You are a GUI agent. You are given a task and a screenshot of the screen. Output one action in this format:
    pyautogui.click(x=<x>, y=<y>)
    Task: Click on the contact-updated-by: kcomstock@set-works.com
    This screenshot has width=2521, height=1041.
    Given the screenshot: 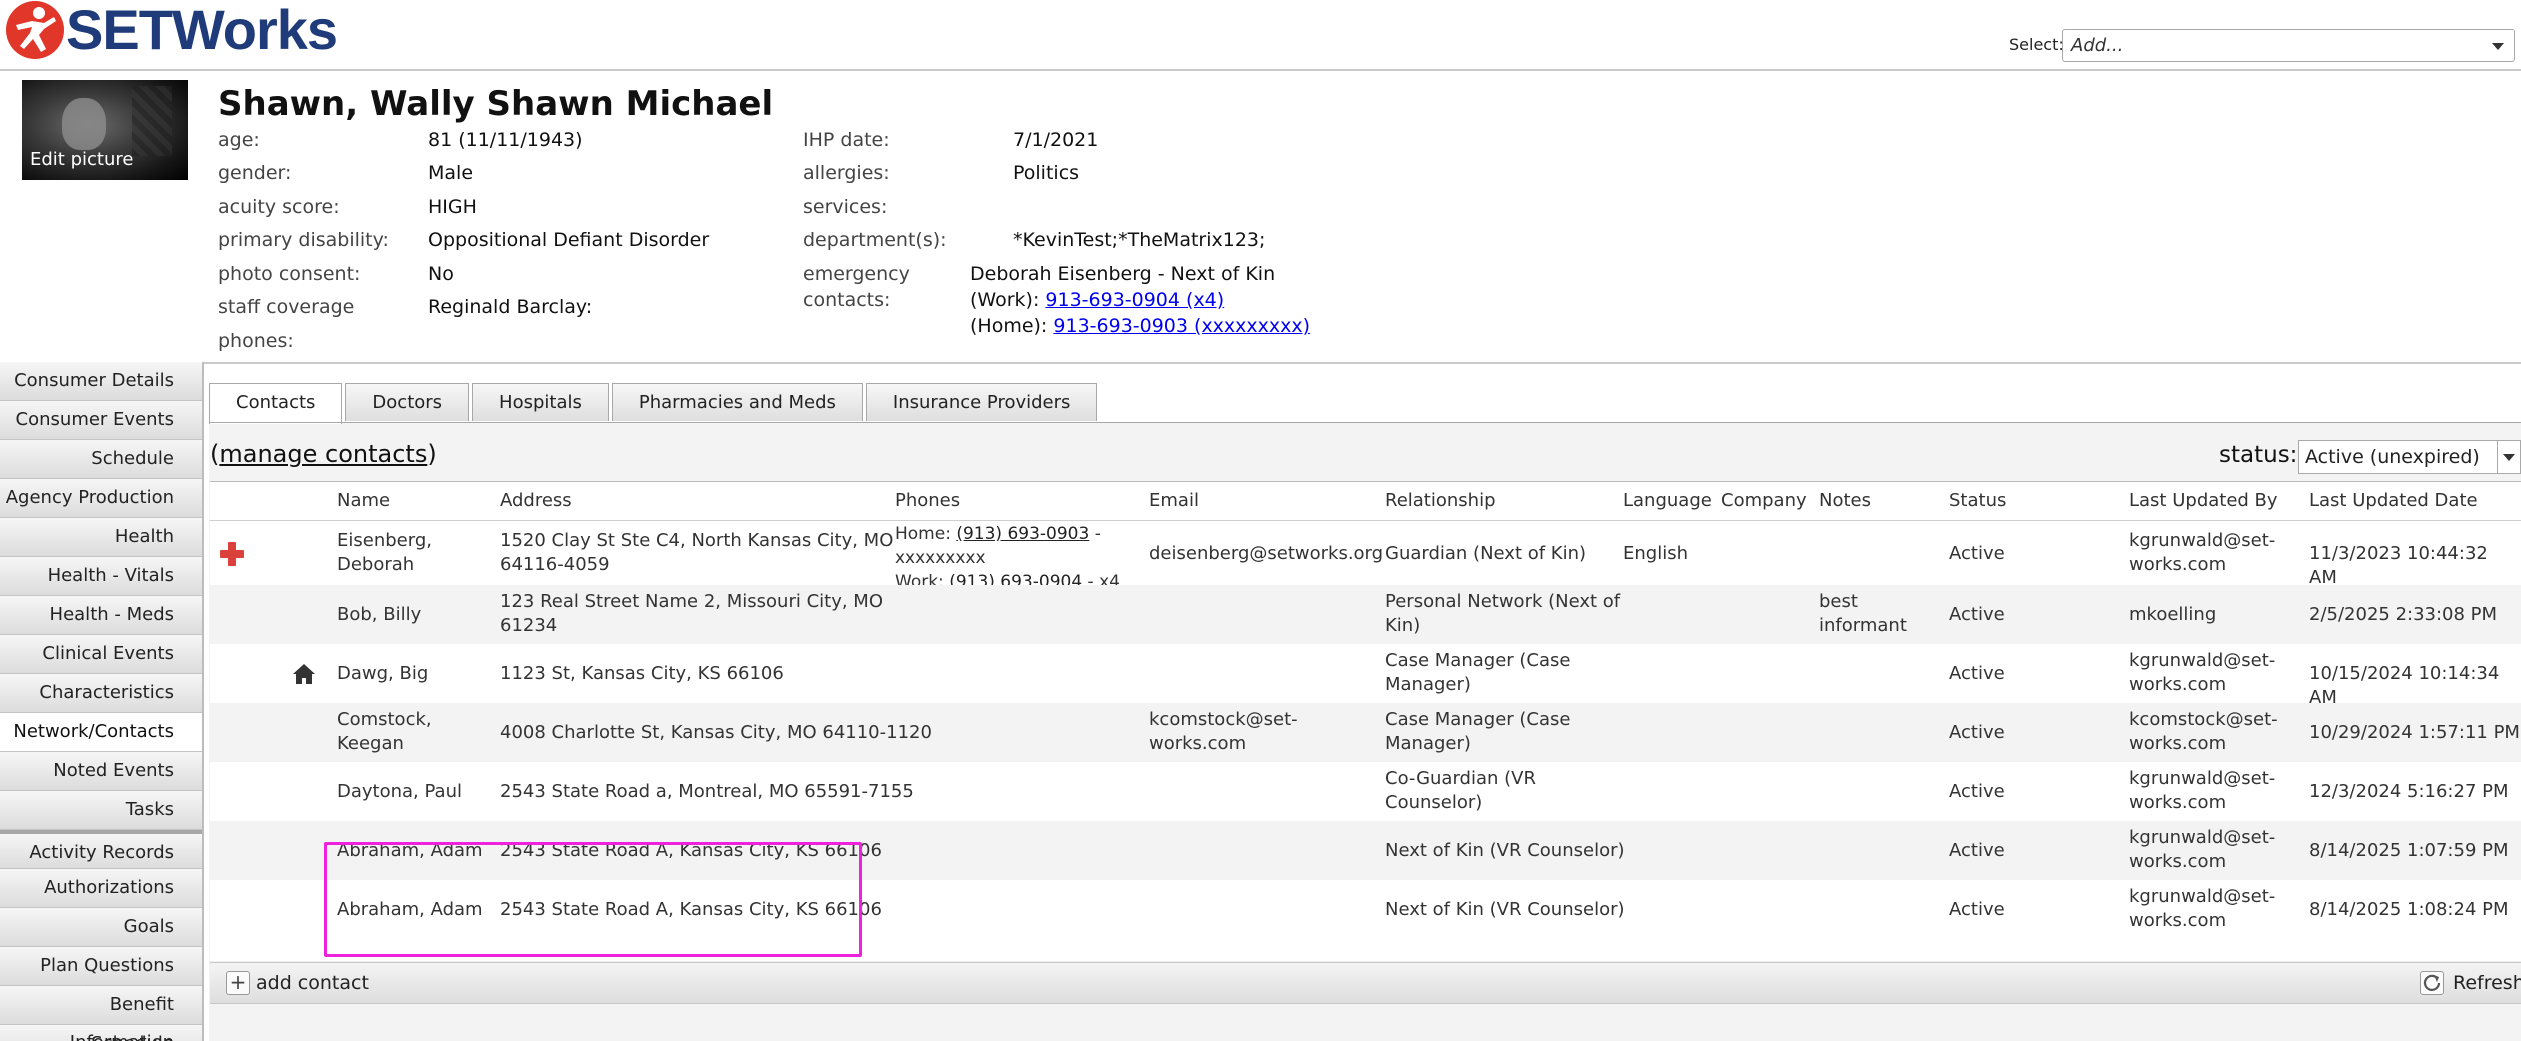 What is the action you would take?
    pyautogui.click(x=2203, y=732)
    